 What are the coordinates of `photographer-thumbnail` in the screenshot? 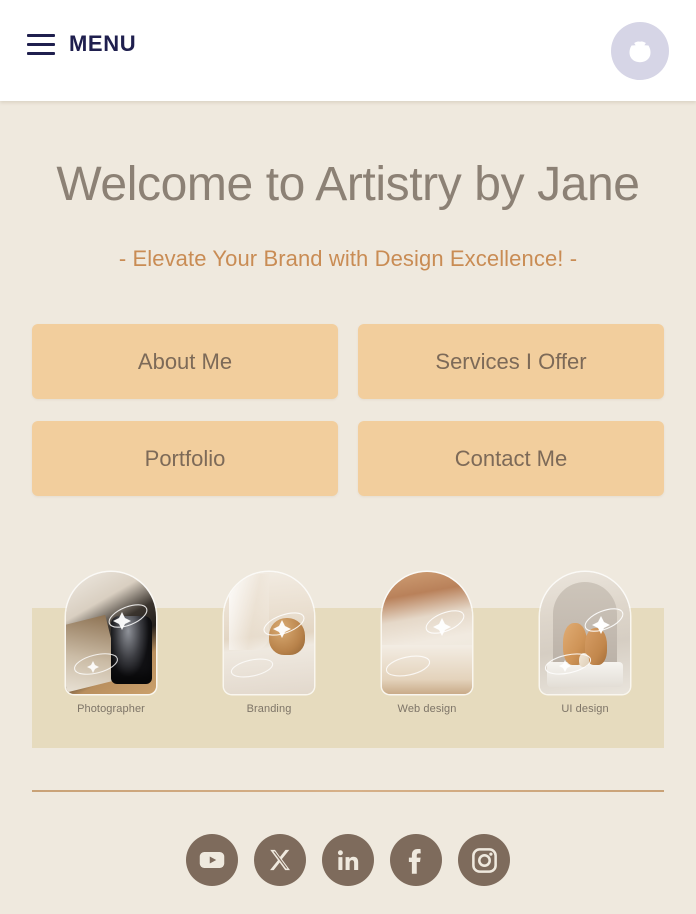 It's located at (111, 633).